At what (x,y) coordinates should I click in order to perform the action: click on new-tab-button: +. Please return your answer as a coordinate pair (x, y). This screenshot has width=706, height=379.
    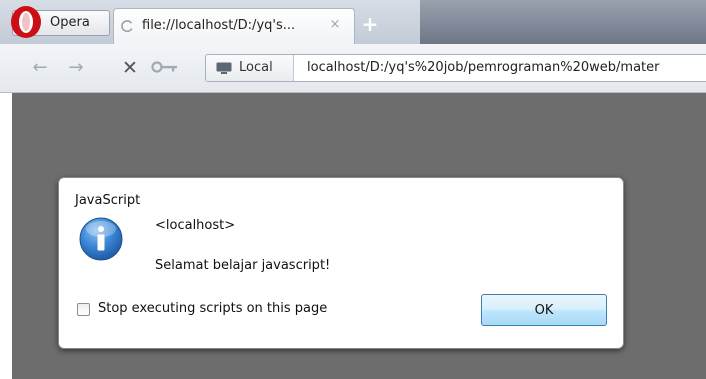
    Looking at the image, I should click on (370, 24).